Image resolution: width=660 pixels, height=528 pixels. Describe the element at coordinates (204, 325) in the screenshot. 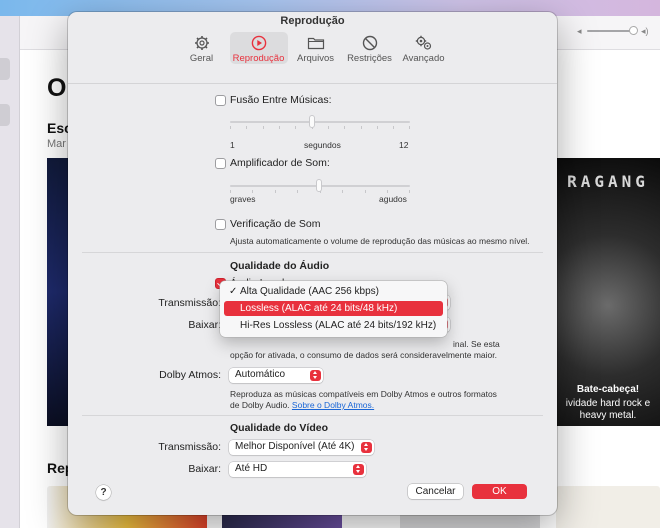

I see `audio-download-label: Baixar:` at that location.